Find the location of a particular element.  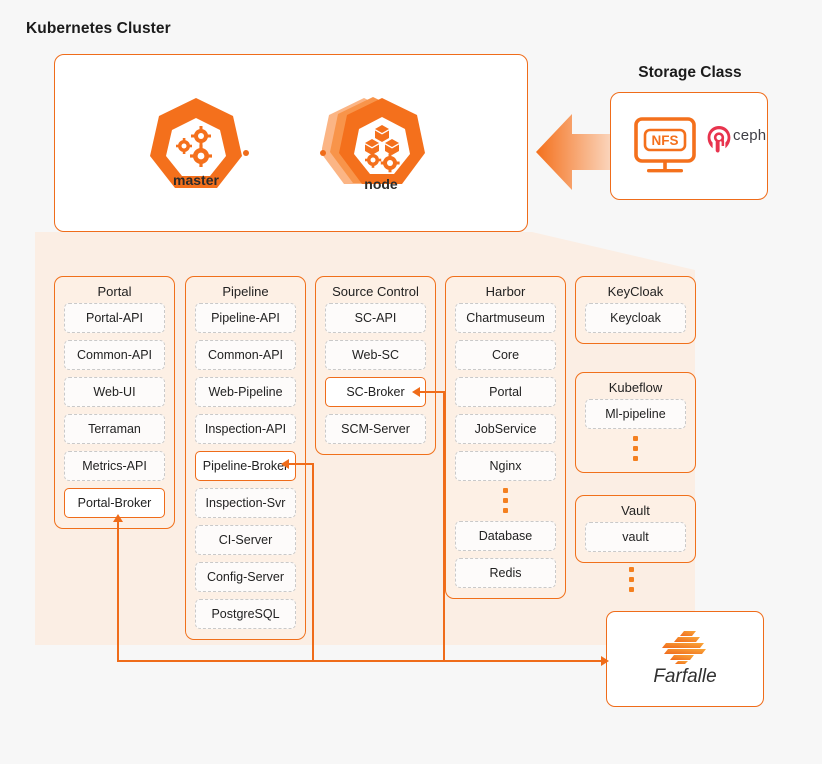

group-title: Pipeline is located at coordinates (245, 291).